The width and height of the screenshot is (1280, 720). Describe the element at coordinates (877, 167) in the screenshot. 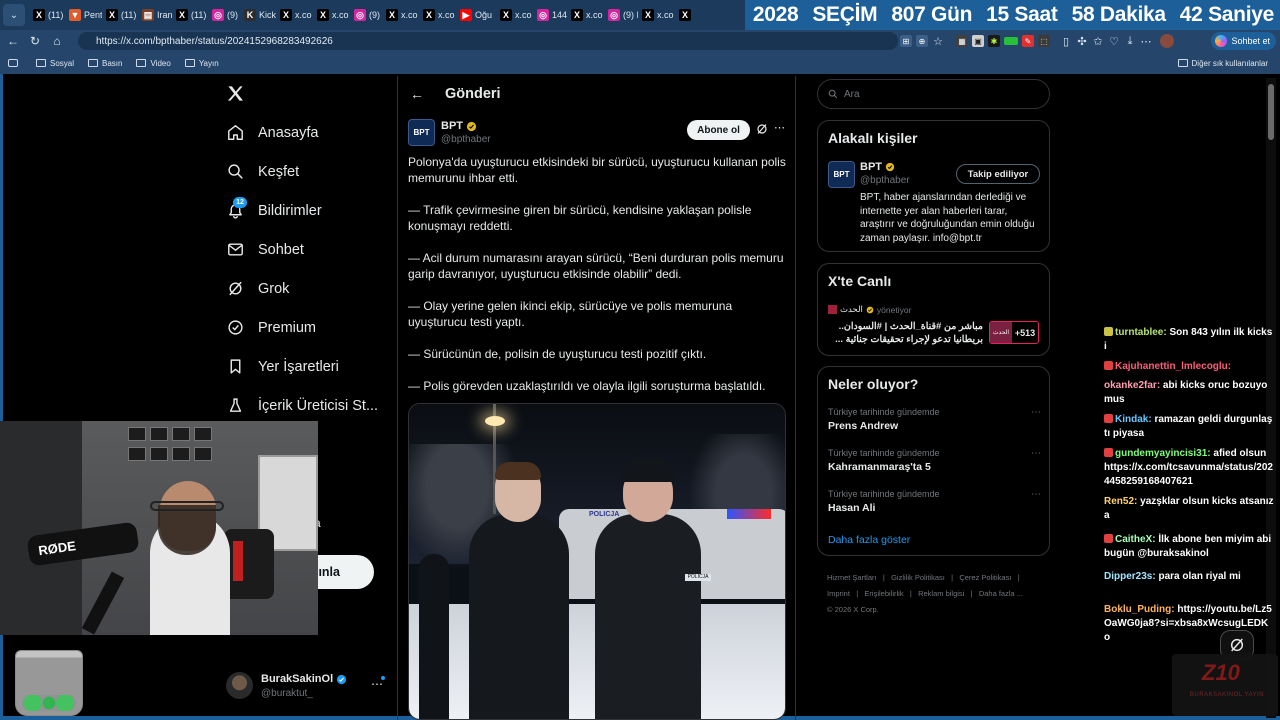

I see `related-name-row: BPT` at that location.